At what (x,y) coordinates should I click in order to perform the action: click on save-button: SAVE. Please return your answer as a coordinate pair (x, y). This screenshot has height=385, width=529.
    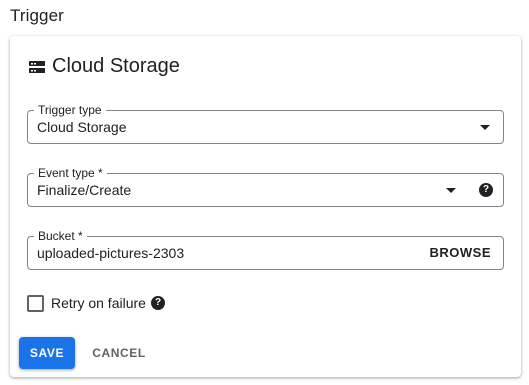
    Looking at the image, I should click on (47, 353).